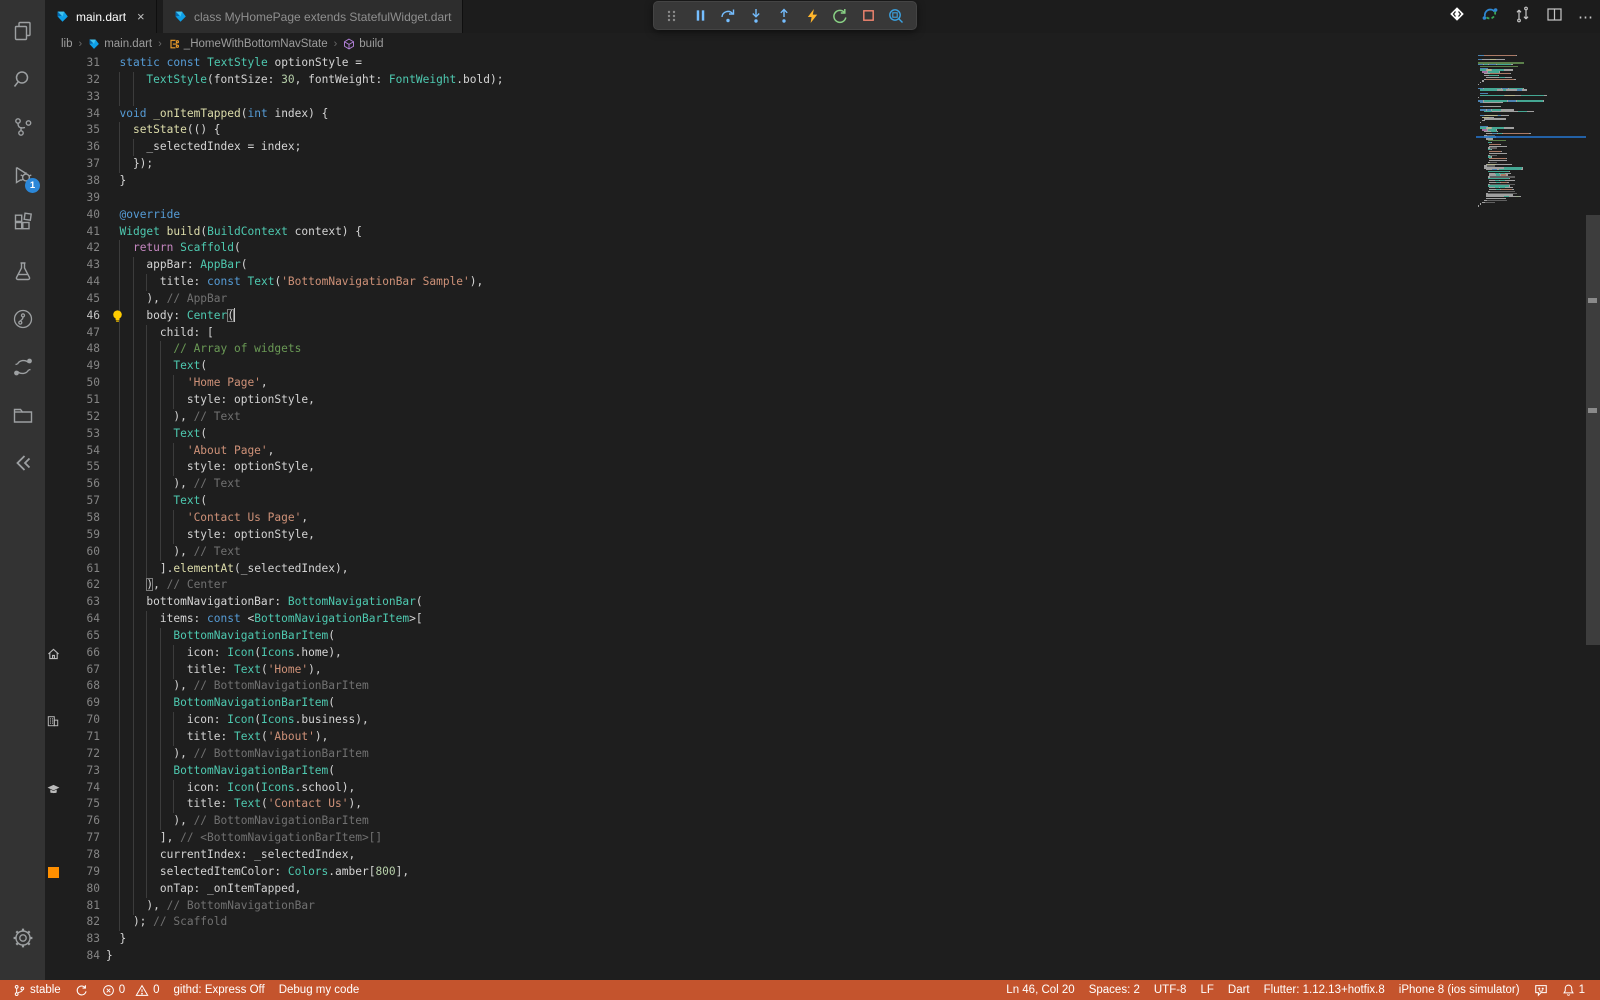 This screenshot has height=1000, width=1600. I want to click on device-selector: iPhone 8 (ios simulator), so click(1459, 990).